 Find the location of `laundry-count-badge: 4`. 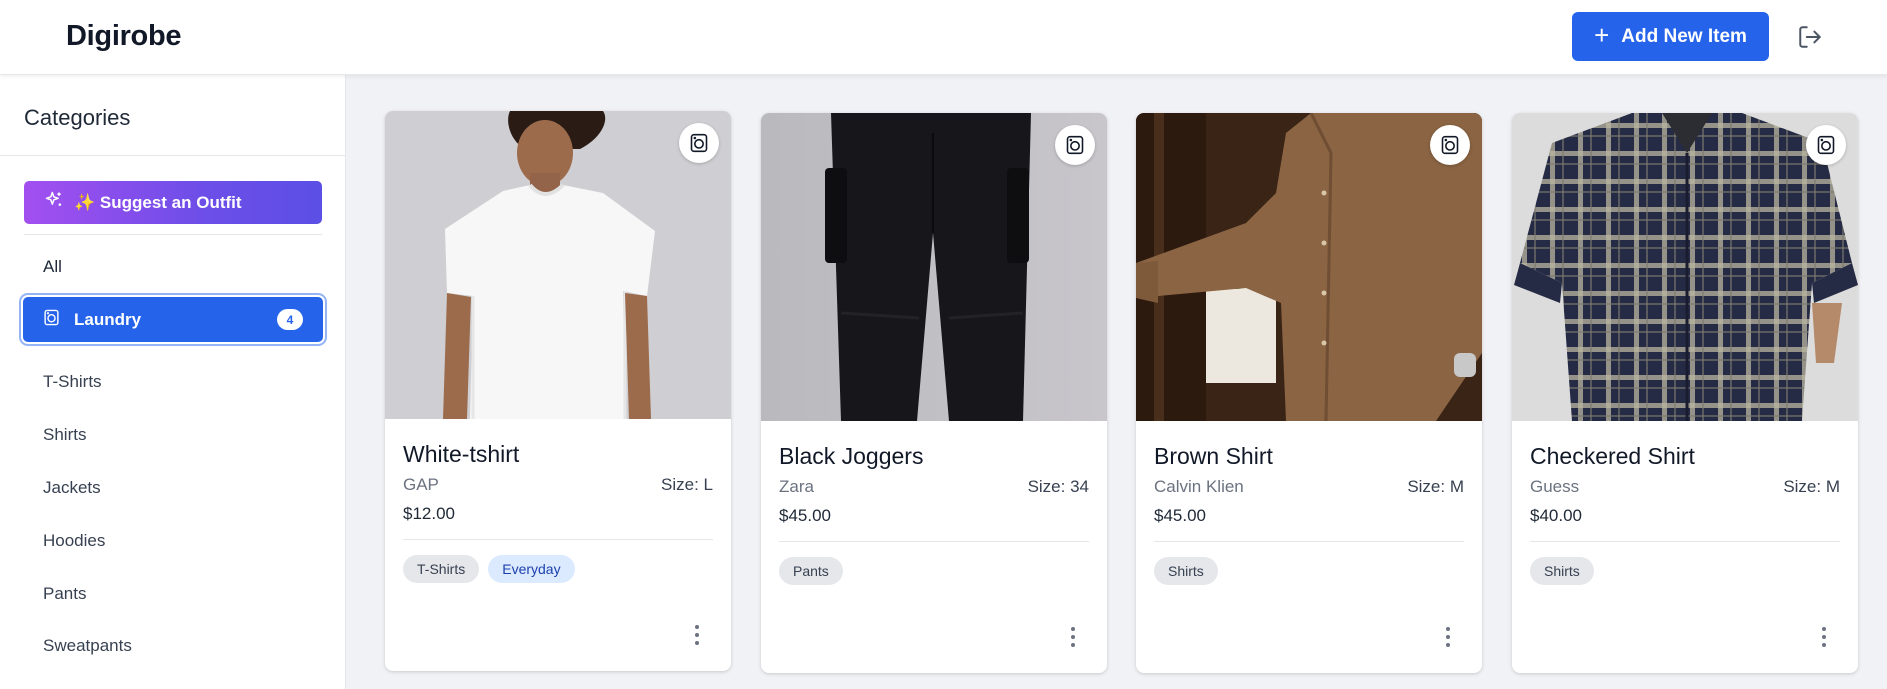

laundry-count-badge: 4 is located at coordinates (290, 319).